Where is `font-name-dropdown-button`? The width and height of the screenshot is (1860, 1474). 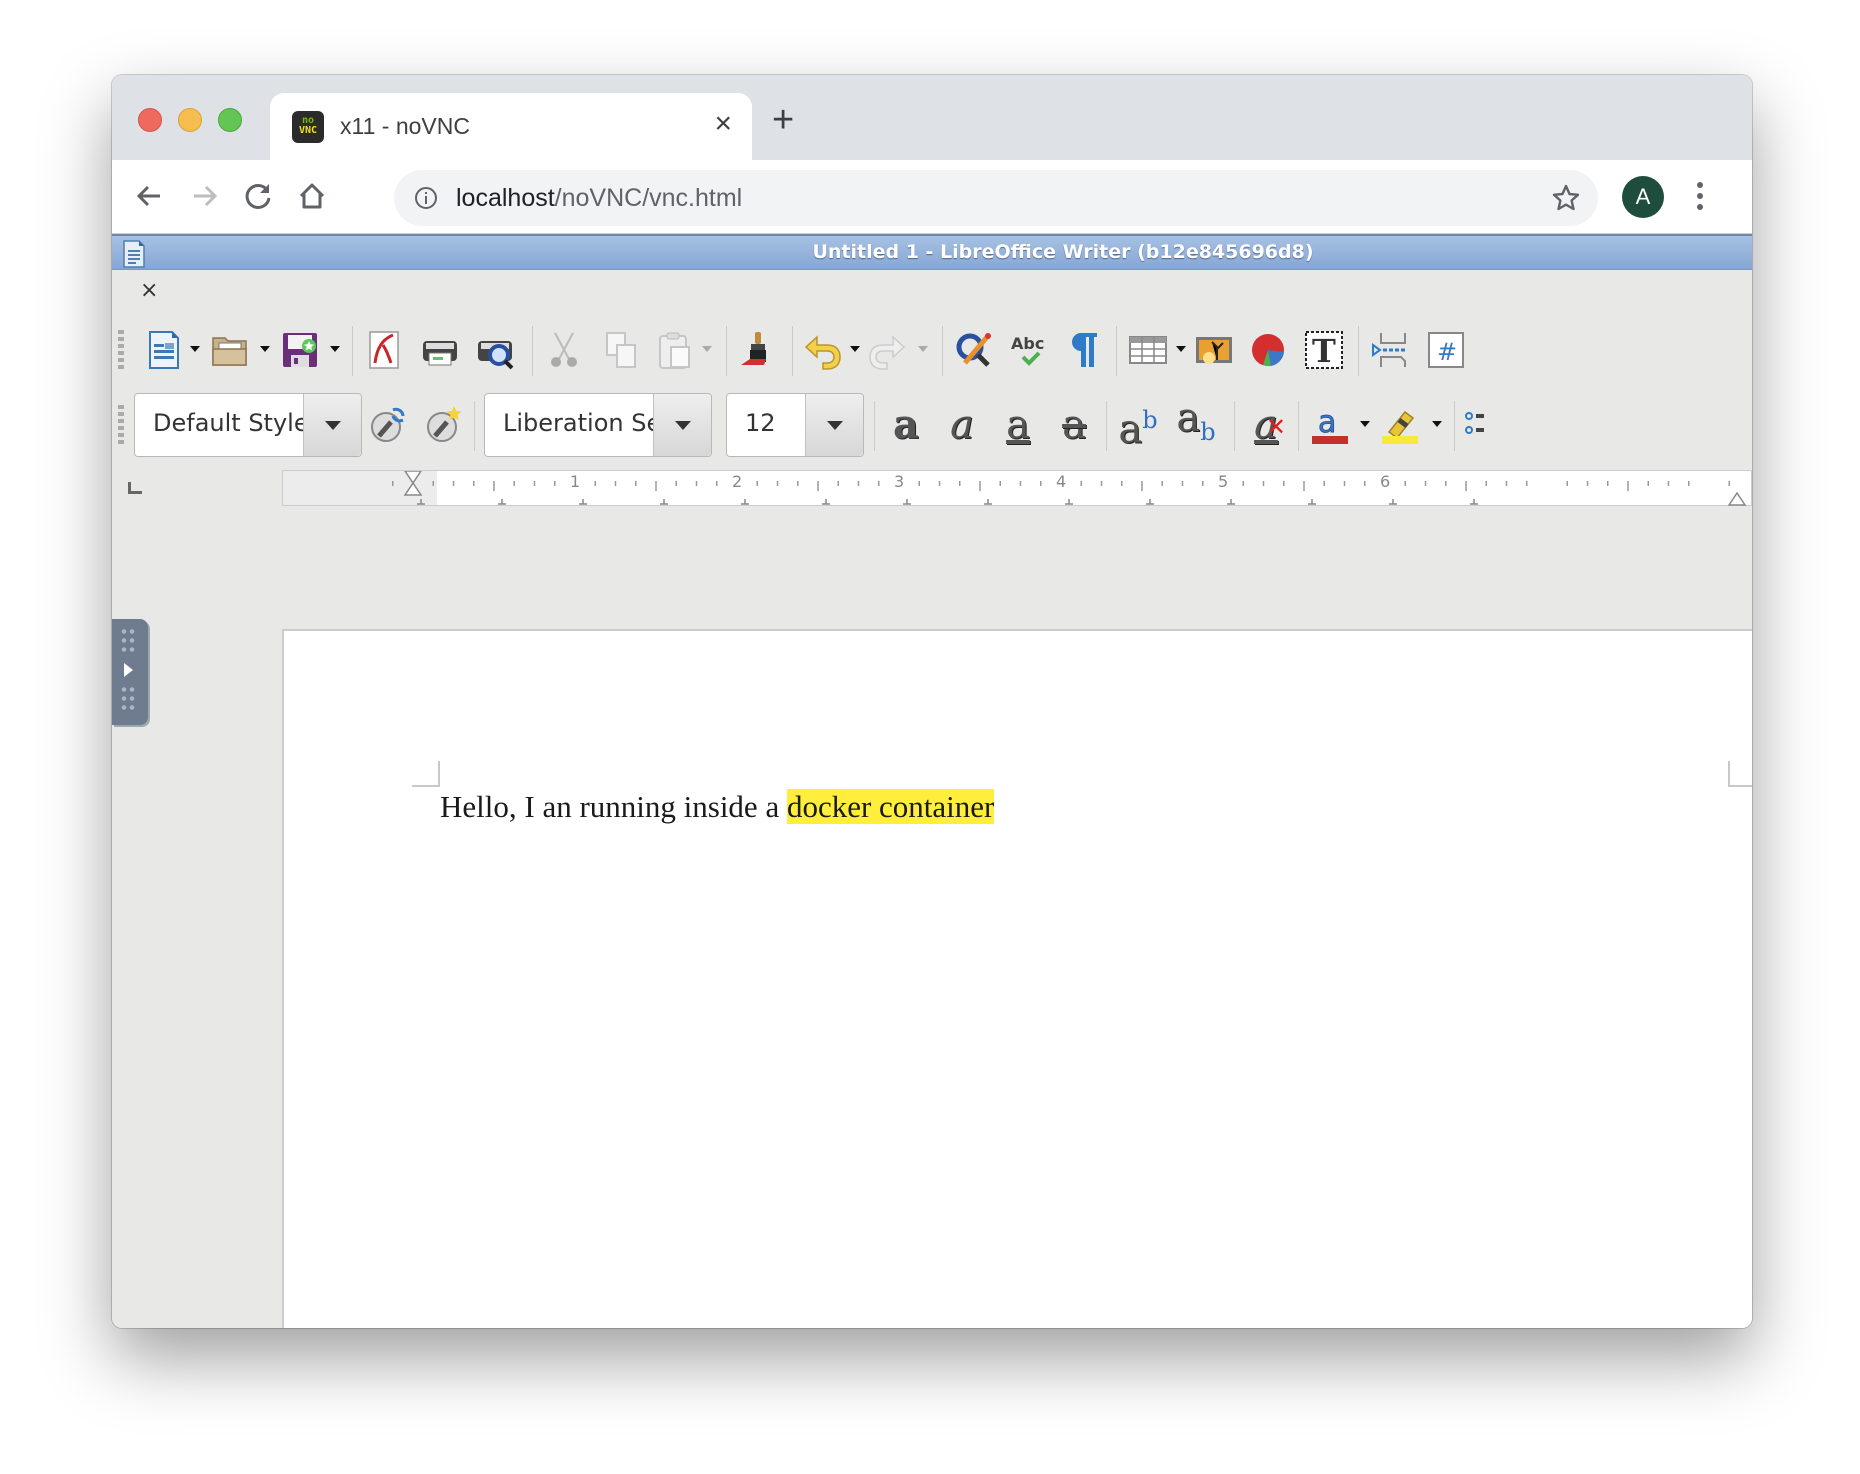 font-name-dropdown-button is located at coordinates (682, 425).